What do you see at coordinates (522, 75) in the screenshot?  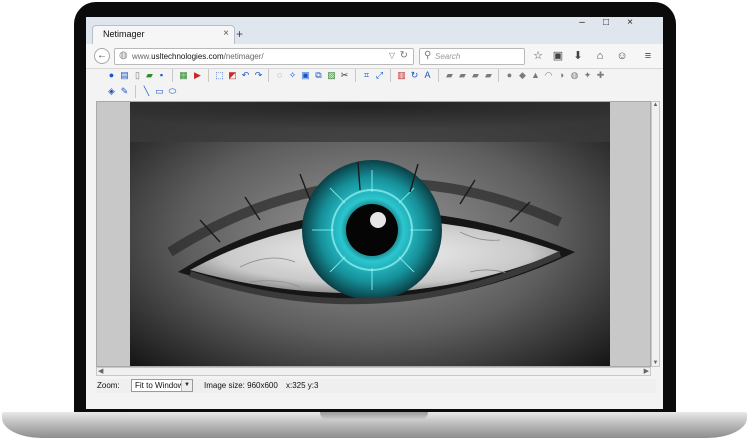 I see `drop-shape-icon: ◆` at bounding box center [522, 75].